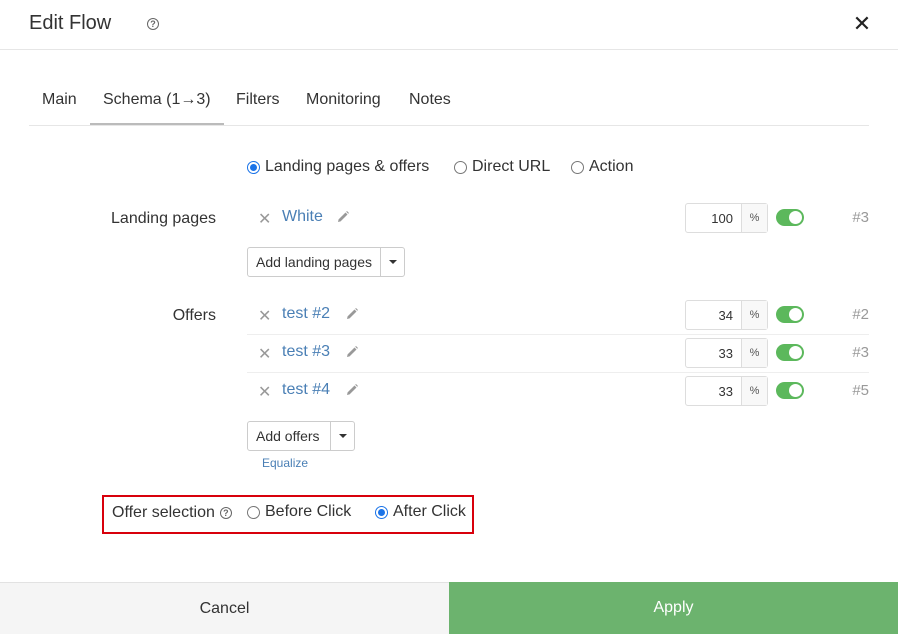 The width and height of the screenshot is (898, 634). What do you see at coordinates (347, 166) in the screenshot?
I see `radio-label: Landing pages & offers` at bounding box center [347, 166].